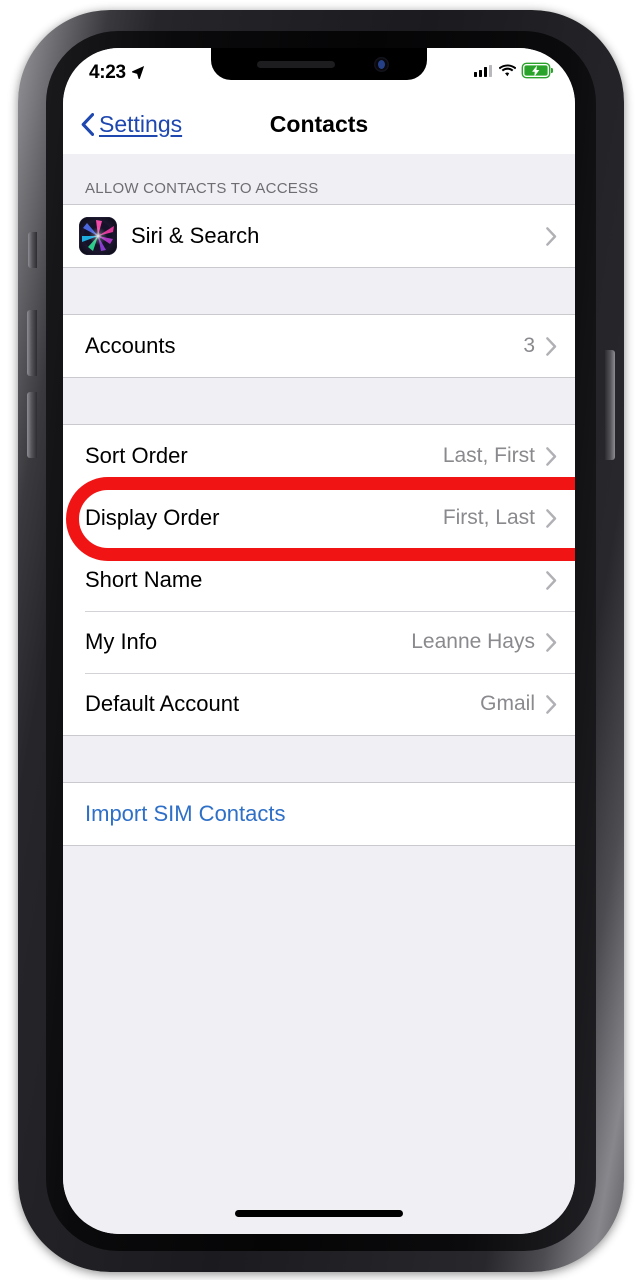 The height and width of the screenshot is (1280, 642). What do you see at coordinates (319, 704) in the screenshot?
I see `settings-row-default-account: Default Account Gmail` at bounding box center [319, 704].